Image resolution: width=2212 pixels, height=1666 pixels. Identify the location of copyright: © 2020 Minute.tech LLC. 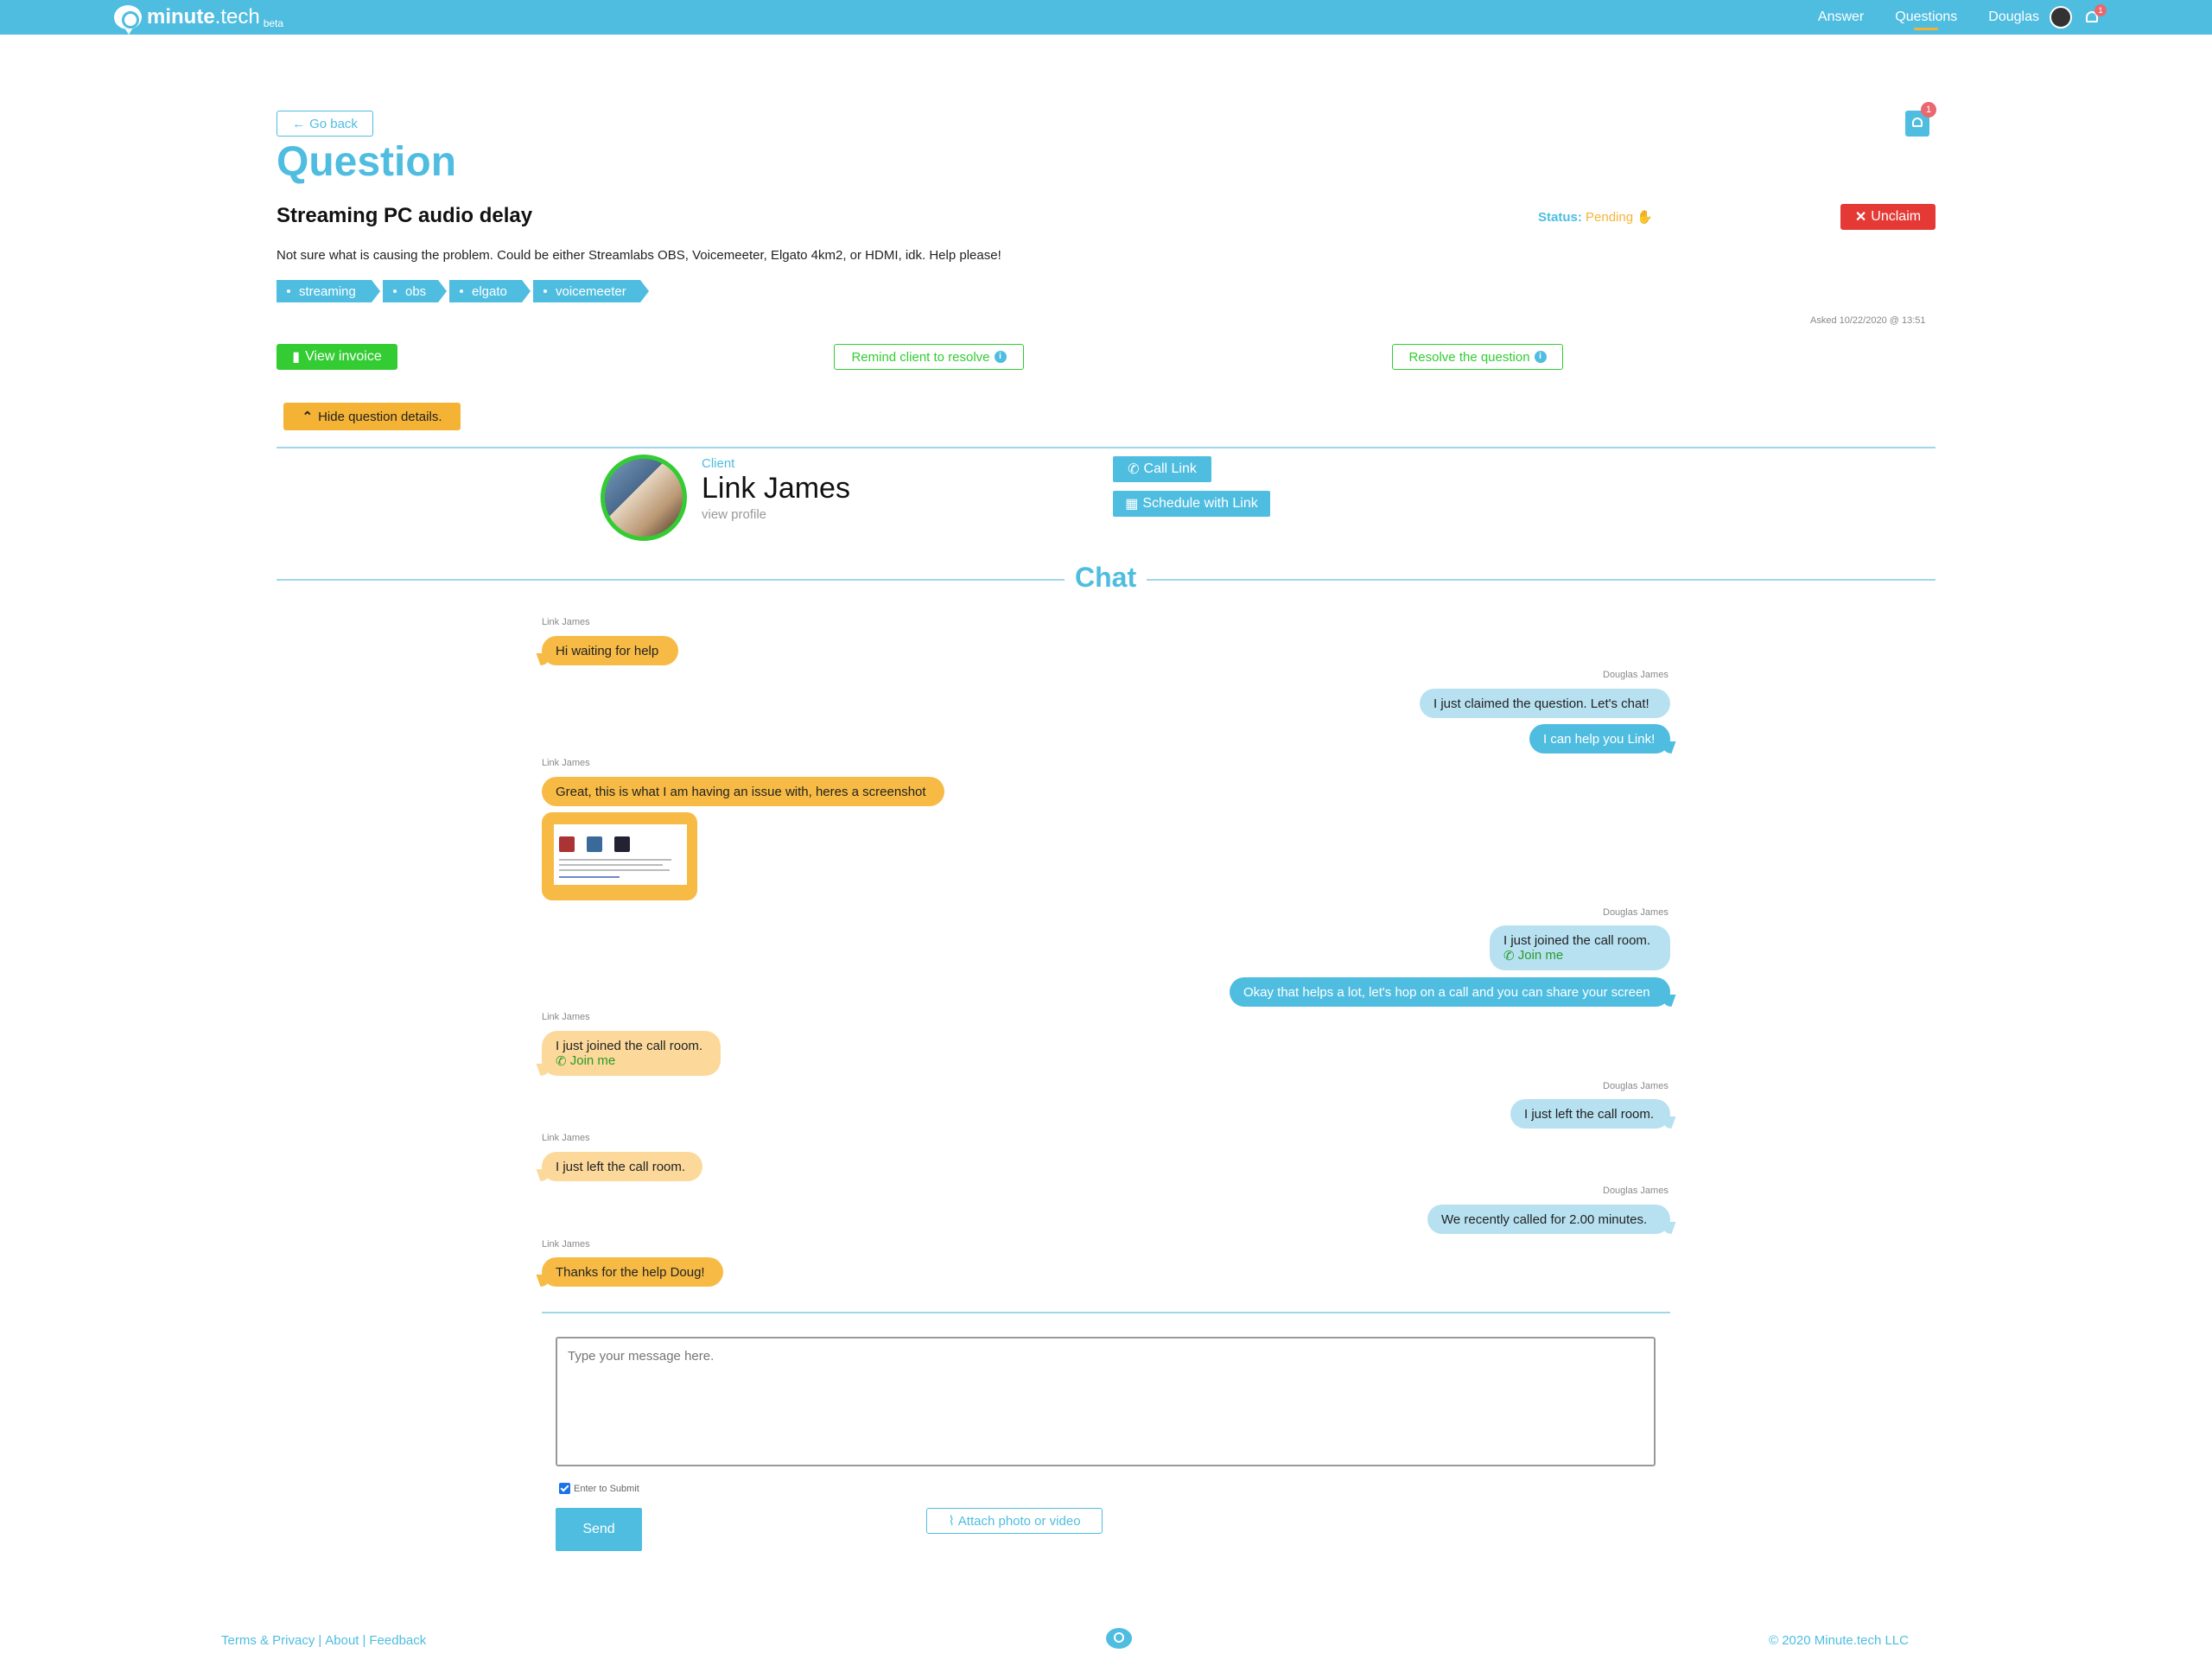
(1839, 1641).